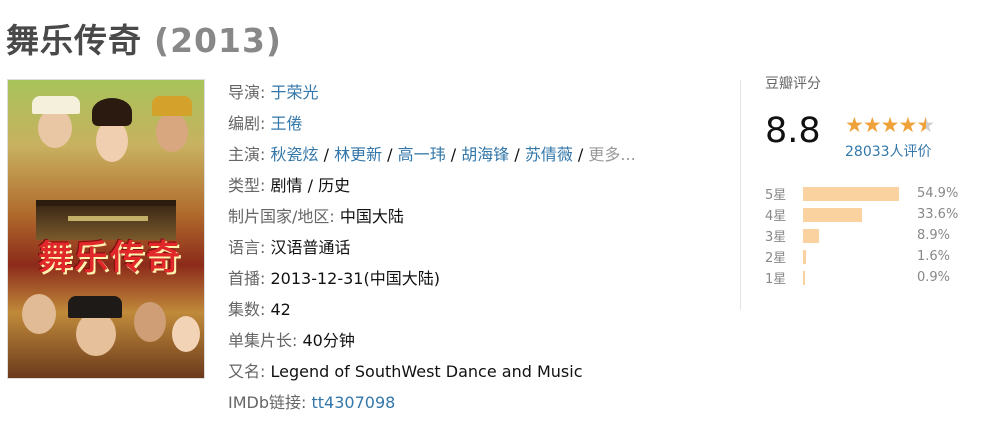 The image size is (1000, 444). I want to click on country-row: 制片国家/地区: 中国大陆, so click(316, 216).